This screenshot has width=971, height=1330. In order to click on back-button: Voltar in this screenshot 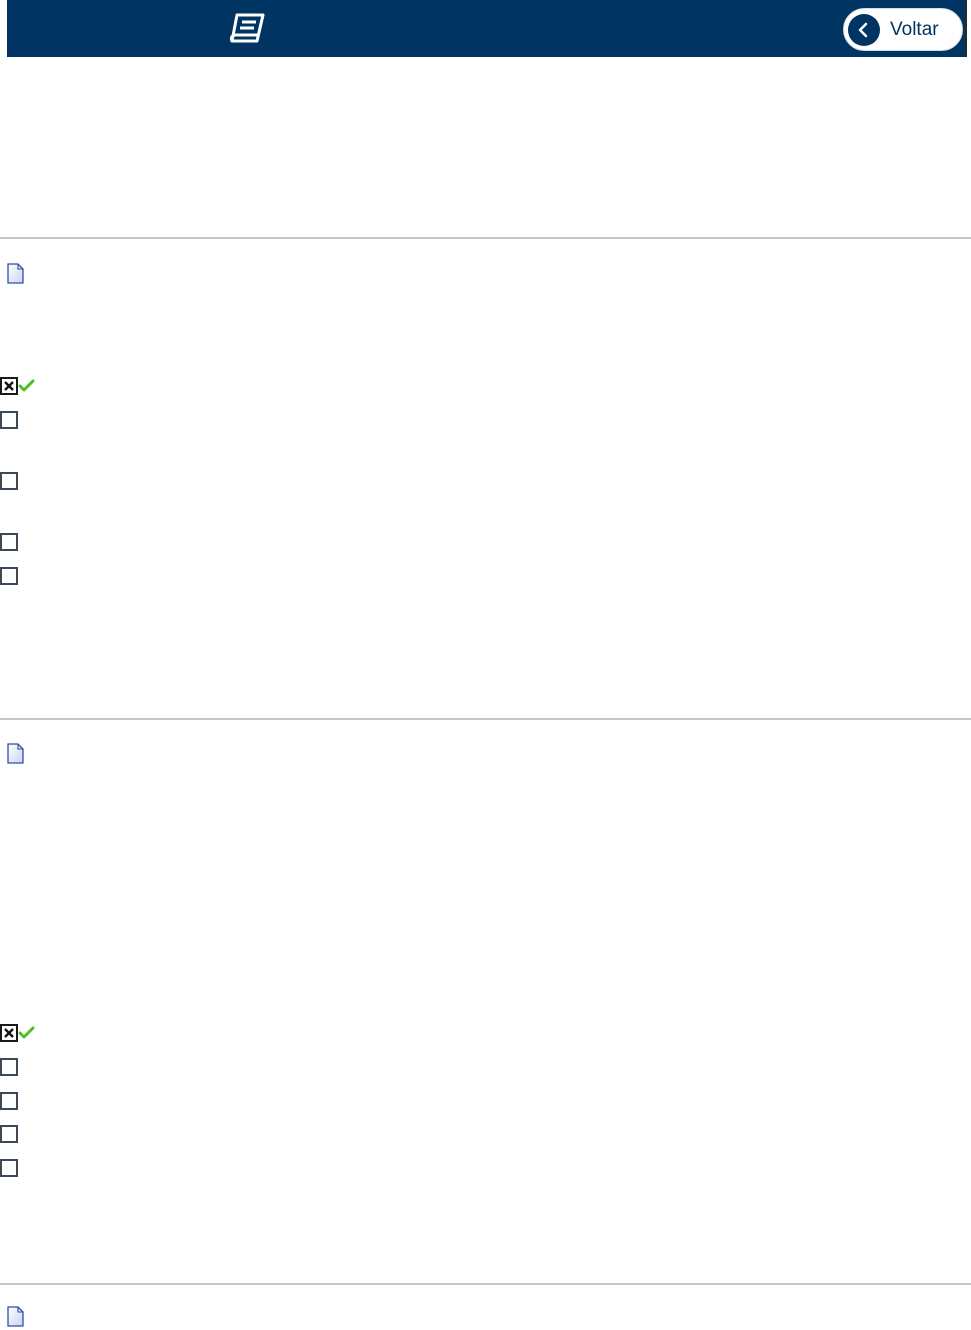, I will do `click(903, 29)`.